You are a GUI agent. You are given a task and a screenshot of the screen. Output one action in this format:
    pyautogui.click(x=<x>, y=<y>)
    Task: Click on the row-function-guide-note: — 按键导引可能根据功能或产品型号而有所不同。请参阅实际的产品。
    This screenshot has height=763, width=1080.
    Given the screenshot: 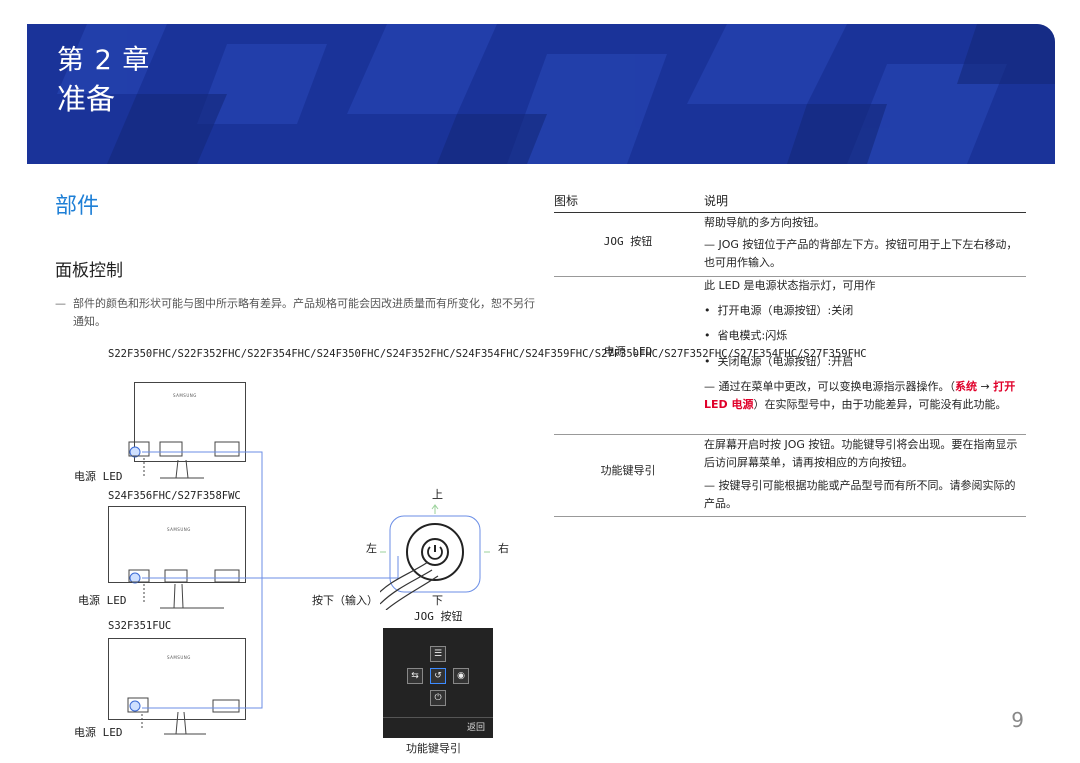 What is the action you would take?
    pyautogui.click(x=862, y=495)
    